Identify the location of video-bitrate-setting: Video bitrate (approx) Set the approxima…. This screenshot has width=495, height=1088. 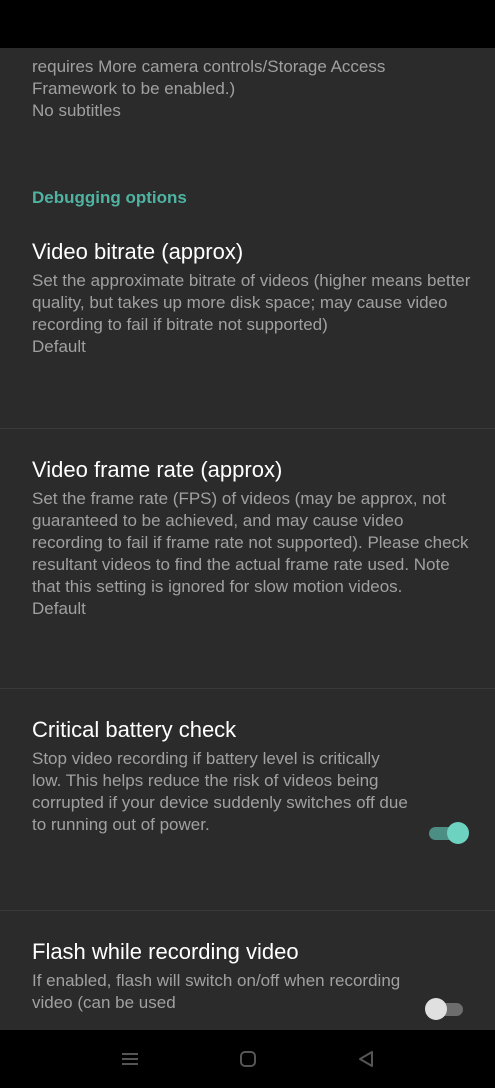
(252, 298).